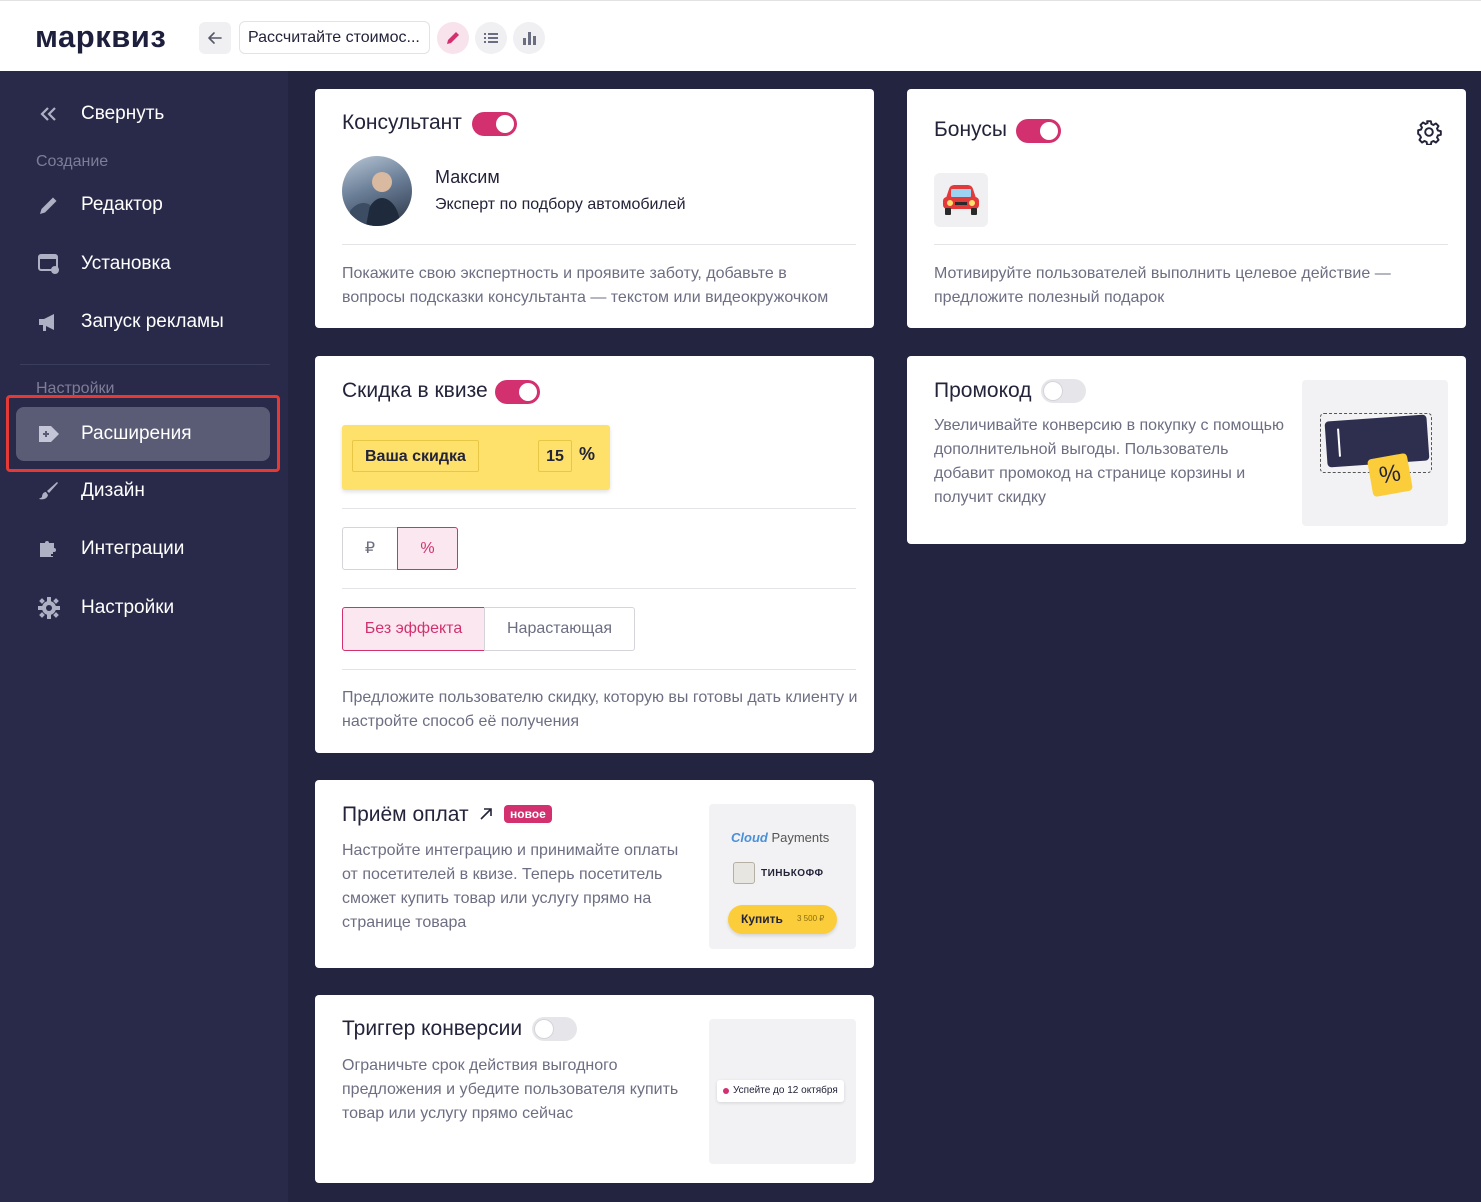 The image size is (1481, 1202). I want to click on sidebar-item-settings: Настройки, so click(143, 608).